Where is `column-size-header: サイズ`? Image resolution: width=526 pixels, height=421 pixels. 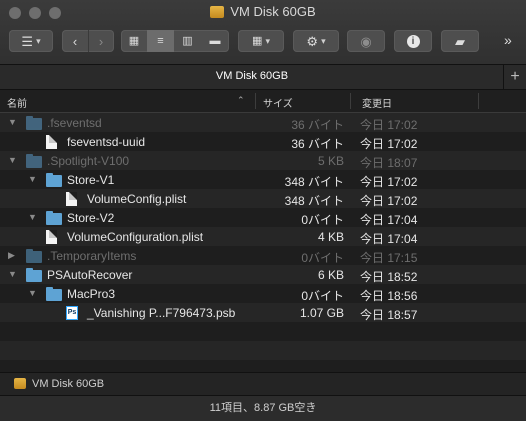 column-size-header: サイズ is located at coordinates (278, 102).